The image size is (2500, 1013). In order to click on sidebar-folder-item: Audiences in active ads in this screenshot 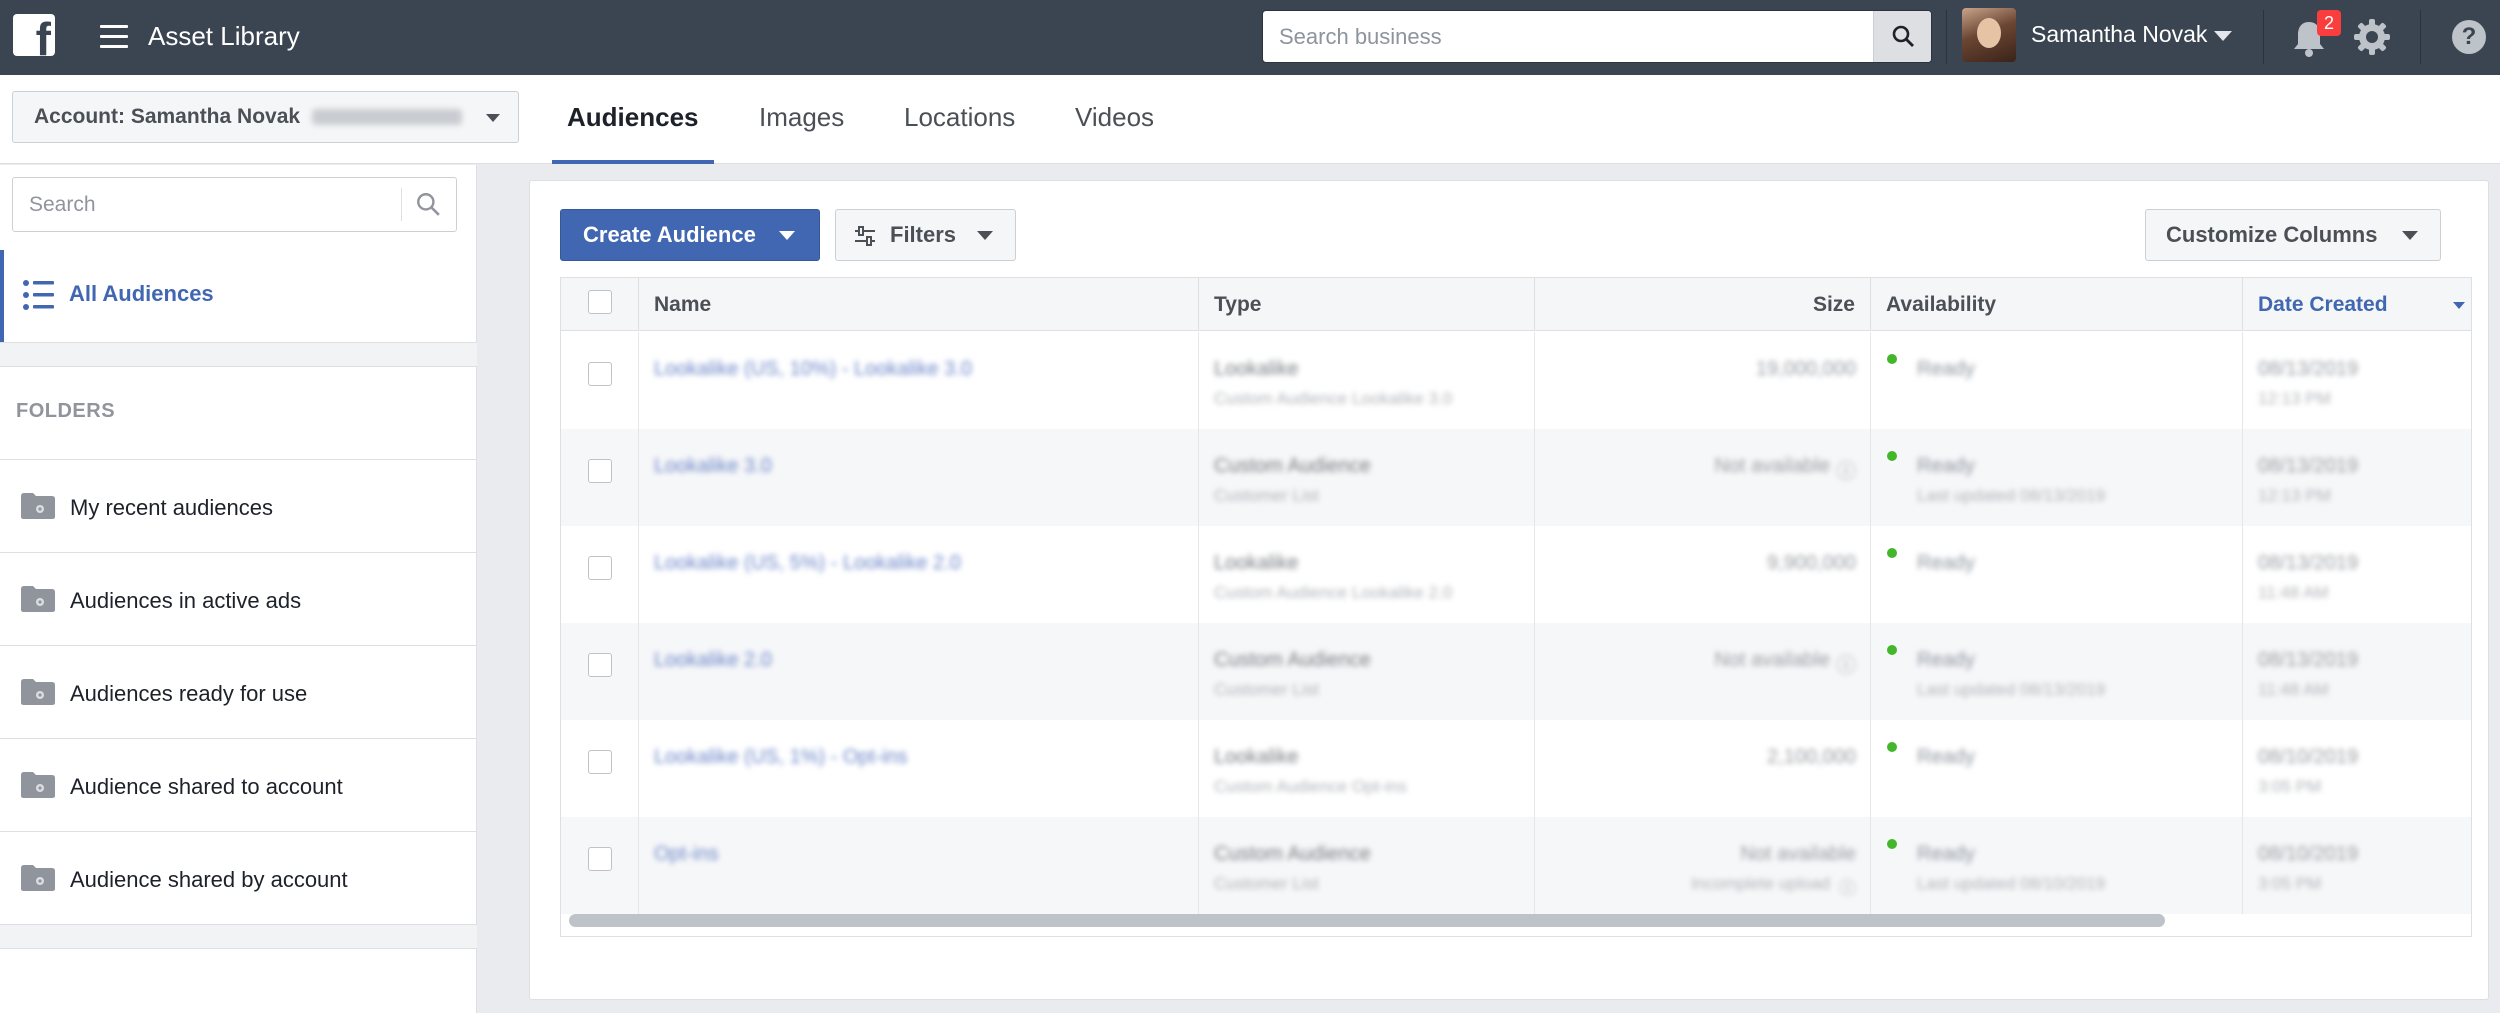, I will do `click(238, 598)`.